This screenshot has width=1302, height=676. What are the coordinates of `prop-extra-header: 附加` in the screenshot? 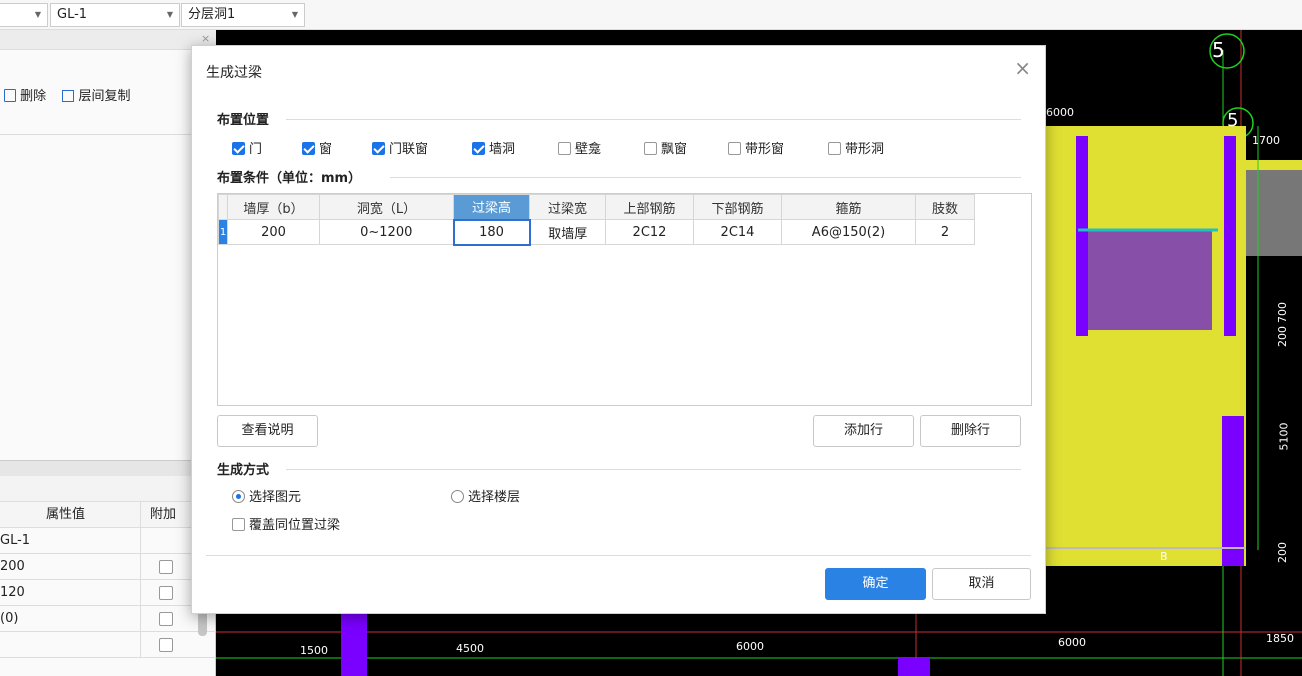 It's located at (163, 514).